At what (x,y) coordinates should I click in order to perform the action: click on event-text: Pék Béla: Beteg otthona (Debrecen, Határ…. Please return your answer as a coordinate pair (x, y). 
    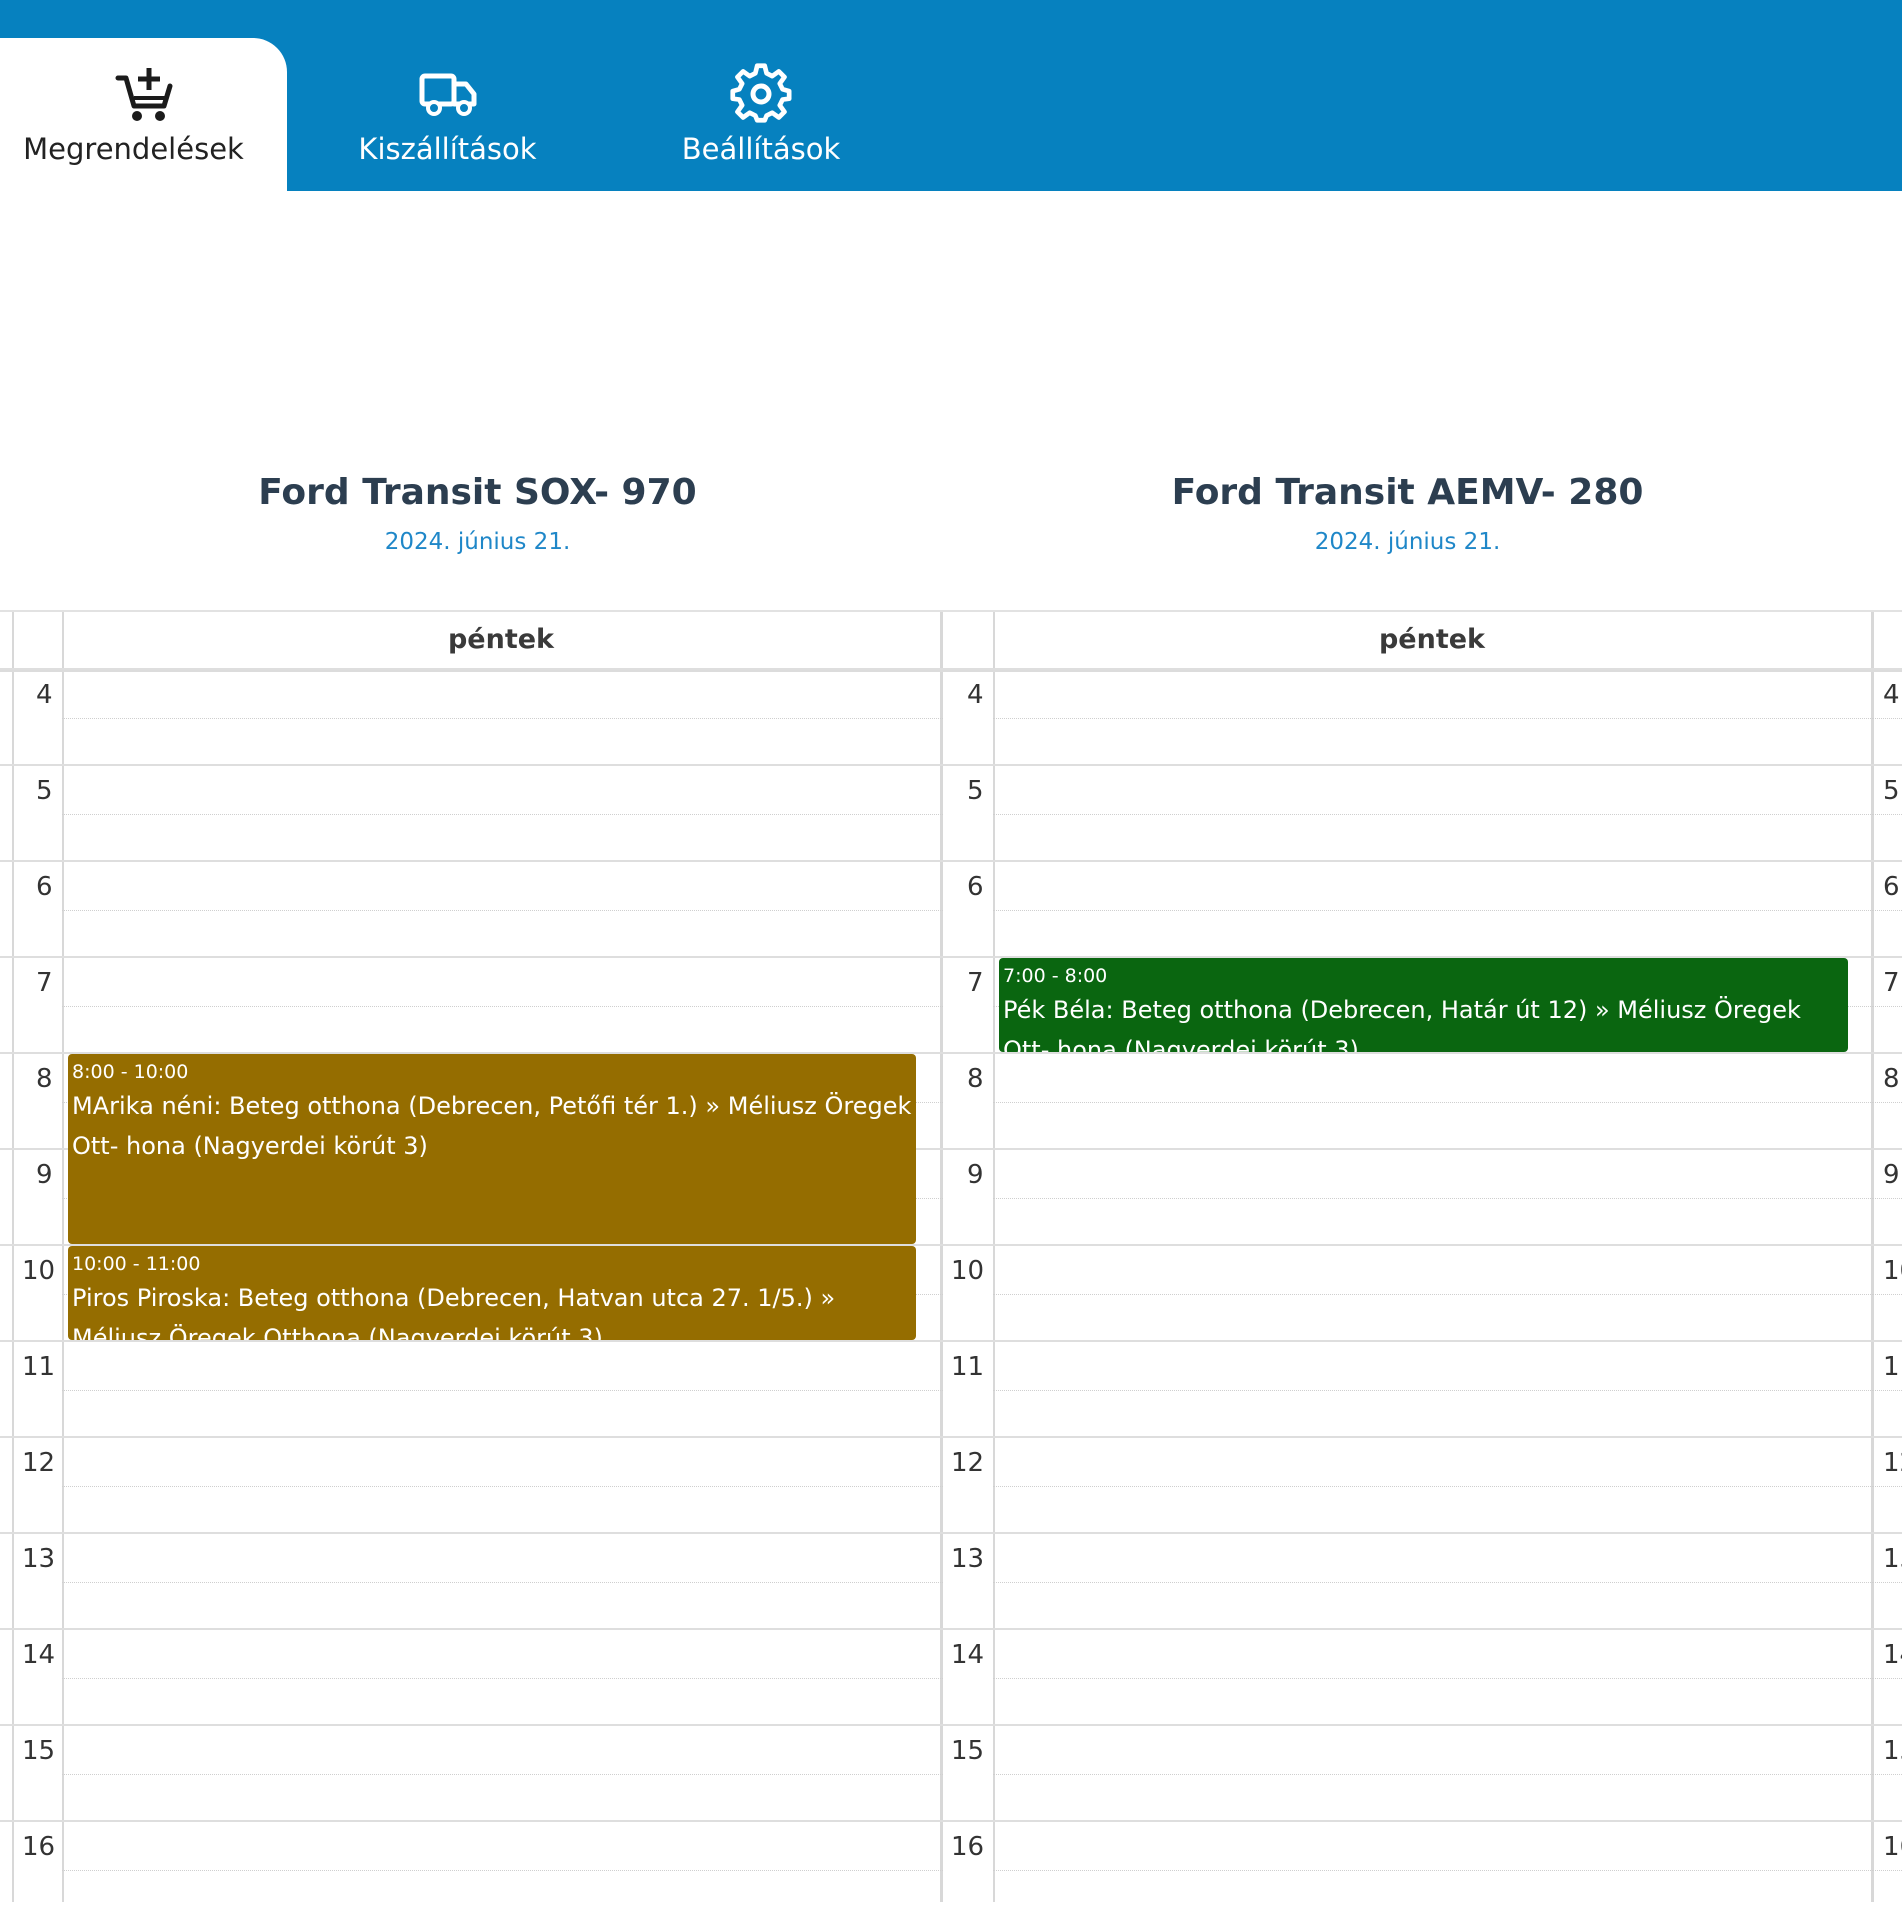
    Looking at the image, I should click on (1402, 1024).